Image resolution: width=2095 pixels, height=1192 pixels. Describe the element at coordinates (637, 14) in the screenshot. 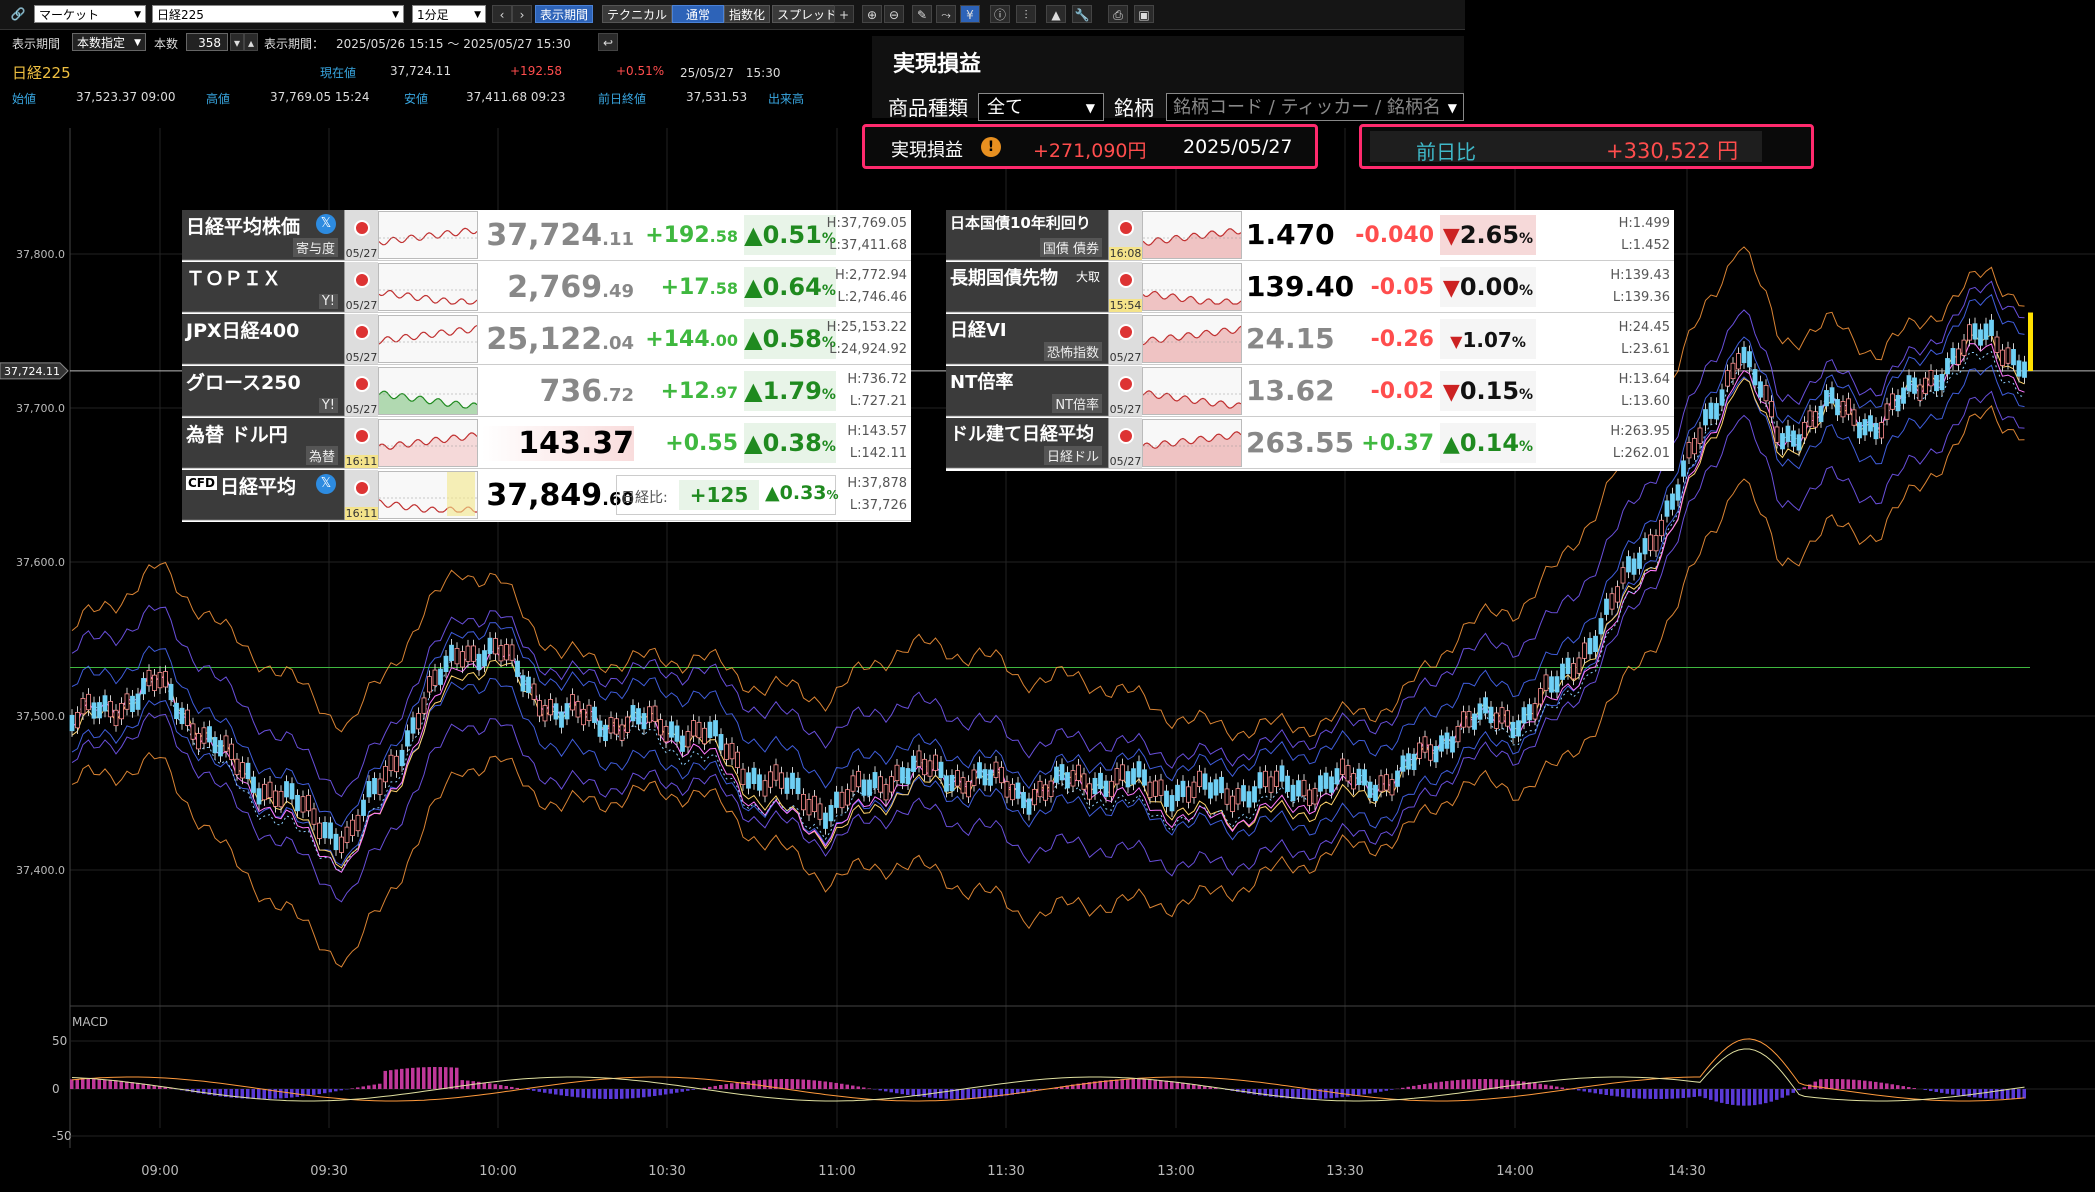

I see `technical-button: テクニカル` at that location.